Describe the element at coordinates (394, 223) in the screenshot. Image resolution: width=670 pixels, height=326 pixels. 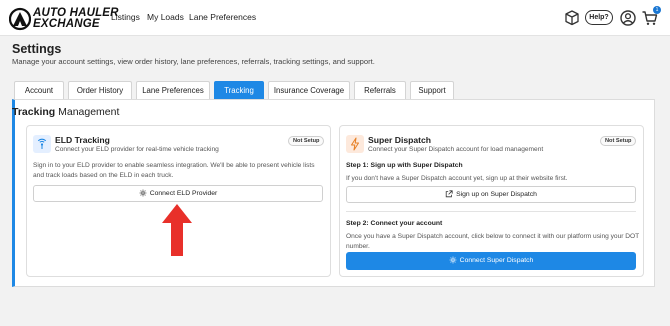
I see `sd-step2-title: Step 2: Connect your account` at that location.